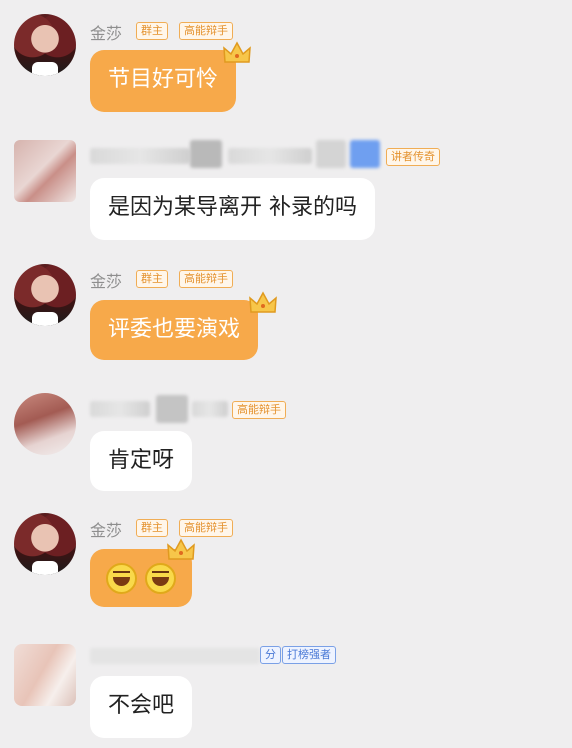  What do you see at coordinates (270, 655) in the screenshot?
I see `level-badge: 分` at bounding box center [270, 655].